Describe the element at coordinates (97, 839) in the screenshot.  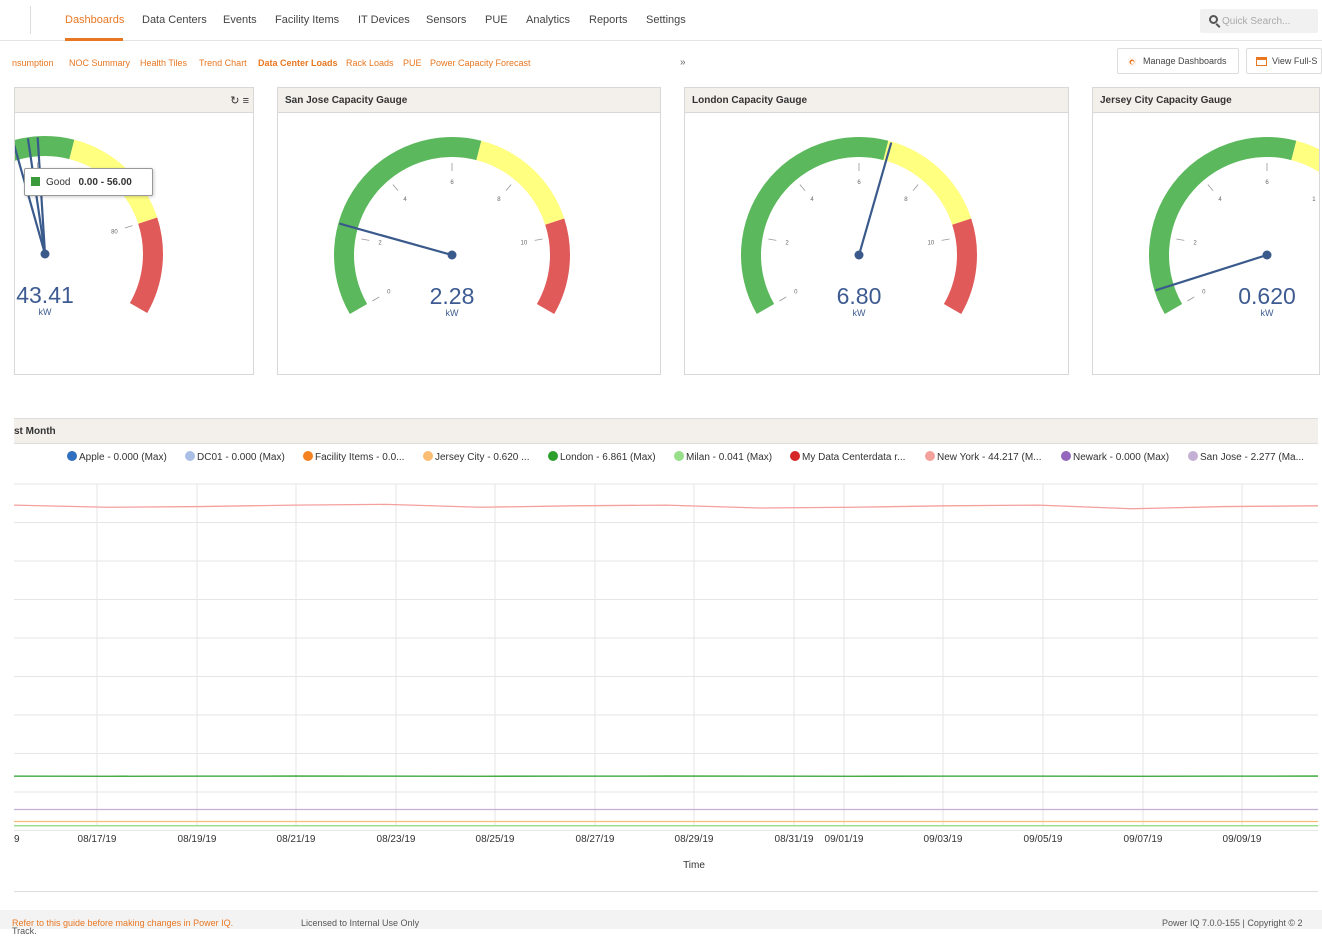
I see `x-tick-label: 08/17/19` at that location.